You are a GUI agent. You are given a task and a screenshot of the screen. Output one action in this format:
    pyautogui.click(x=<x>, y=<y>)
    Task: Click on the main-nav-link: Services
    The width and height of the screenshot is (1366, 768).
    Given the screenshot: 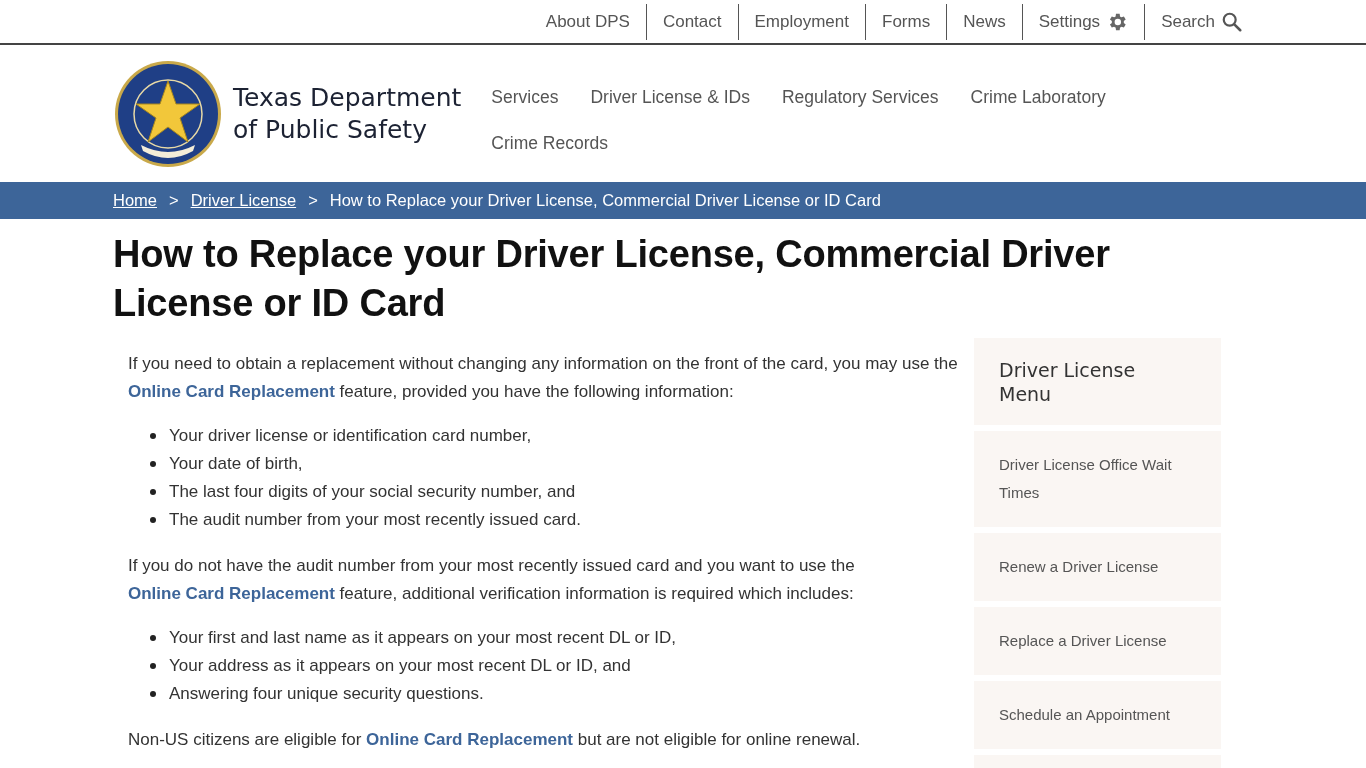 What is the action you would take?
    pyautogui.click(x=525, y=98)
    